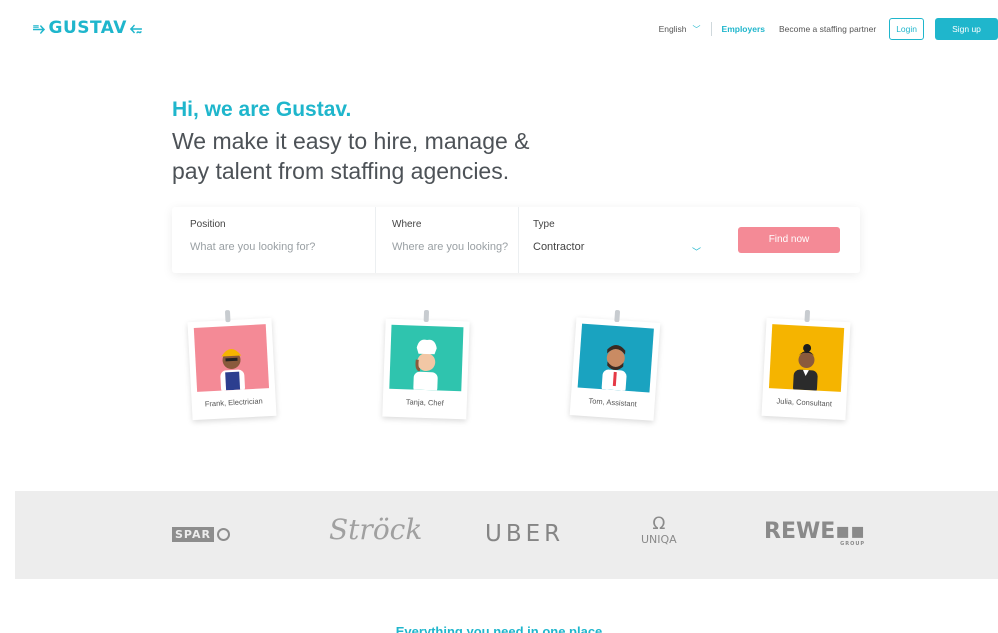 Image resolution: width=998 pixels, height=633 pixels. What do you see at coordinates (966, 37) in the screenshot?
I see `signup-button: Sign up now` at bounding box center [966, 37].